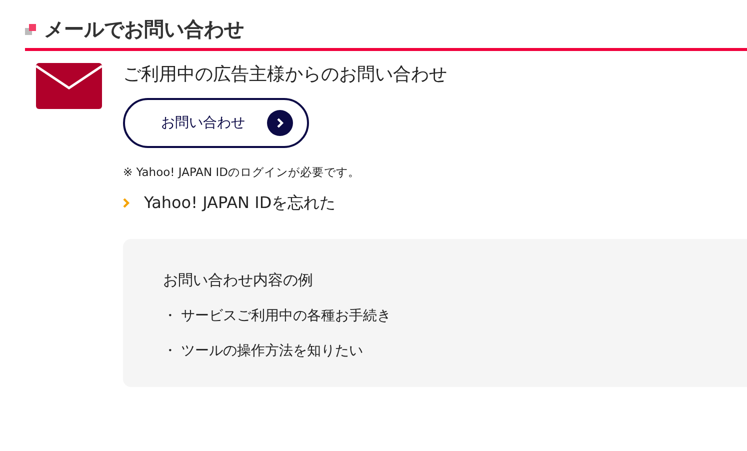 The image size is (747, 451). What do you see at coordinates (238, 281) in the screenshot?
I see `examples-title: お問い合わせ内容の例` at bounding box center [238, 281].